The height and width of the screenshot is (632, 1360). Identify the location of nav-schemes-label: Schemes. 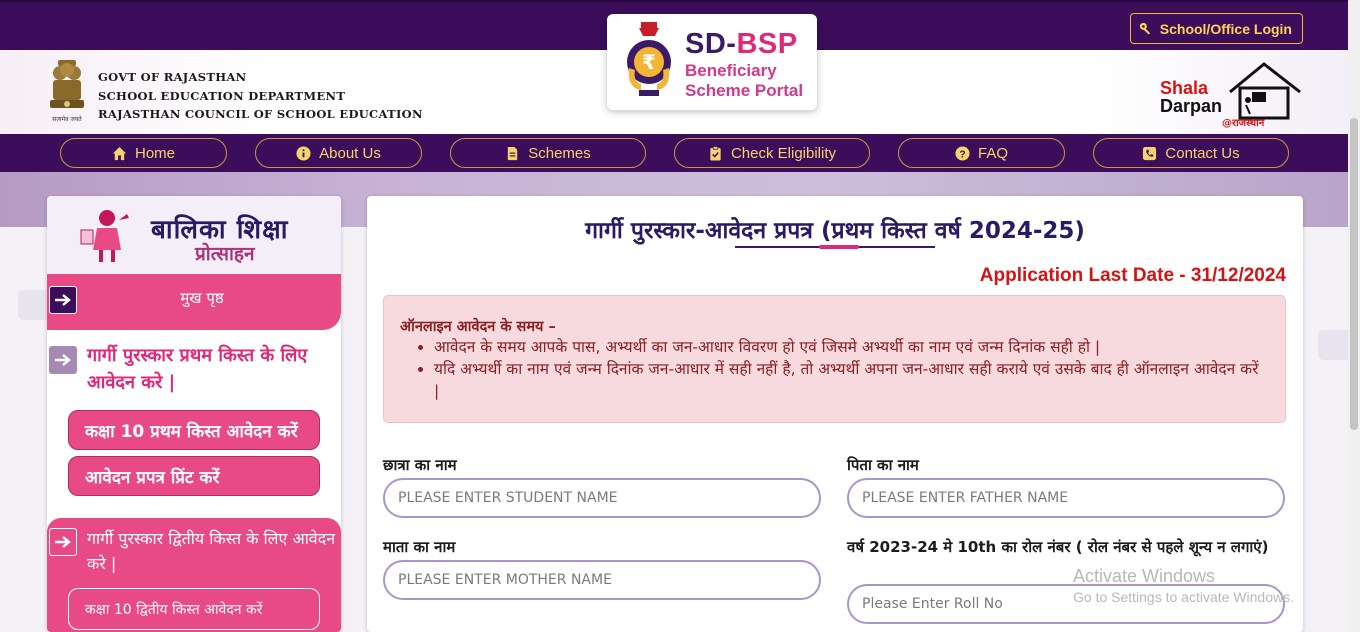
(559, 153).